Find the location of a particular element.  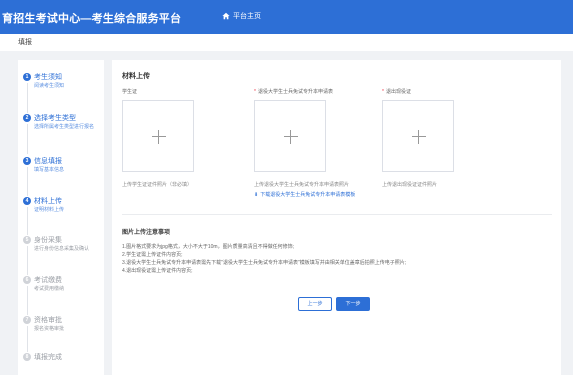

step-desc: 选择所属考生类型进行报名 is located at coordinates (64, 127).